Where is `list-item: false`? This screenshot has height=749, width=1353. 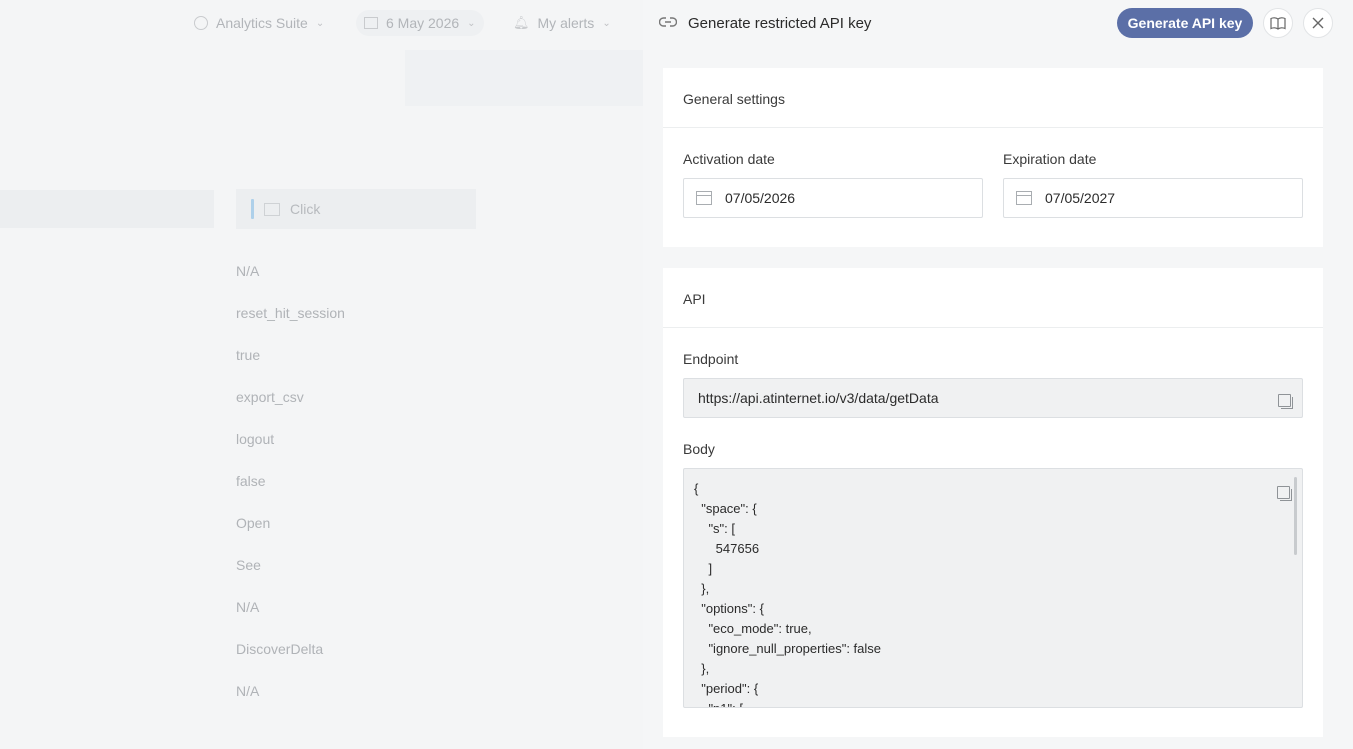
list-item: false is located at coordinates (251, 481).